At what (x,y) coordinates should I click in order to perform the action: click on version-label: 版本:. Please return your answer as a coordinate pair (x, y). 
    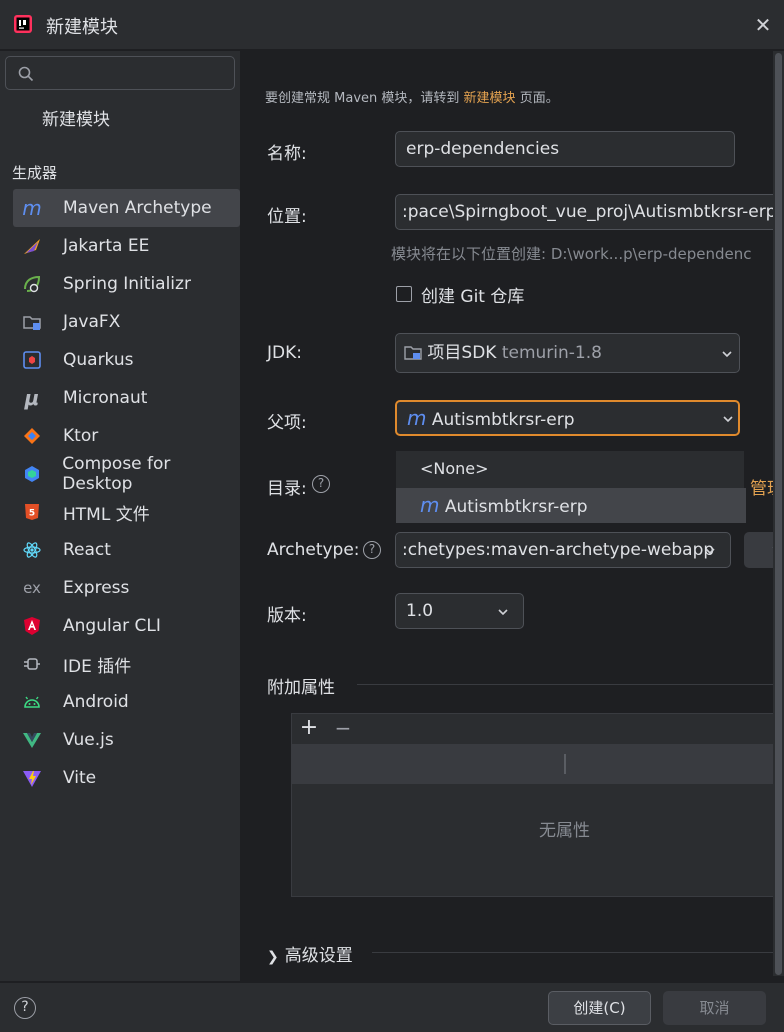
    Looking at the image, I should click on (287, 616).